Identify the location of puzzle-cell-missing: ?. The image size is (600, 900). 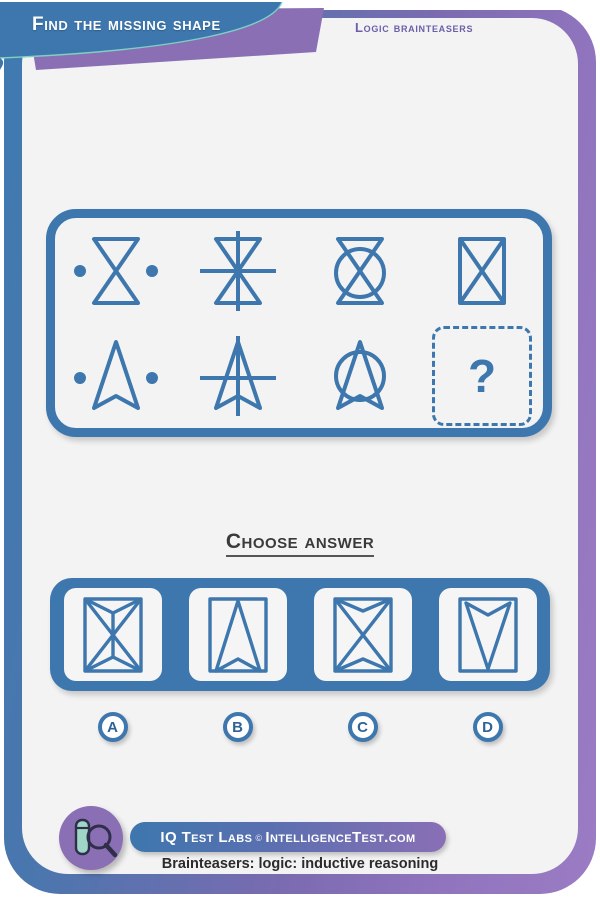
(482, 375).